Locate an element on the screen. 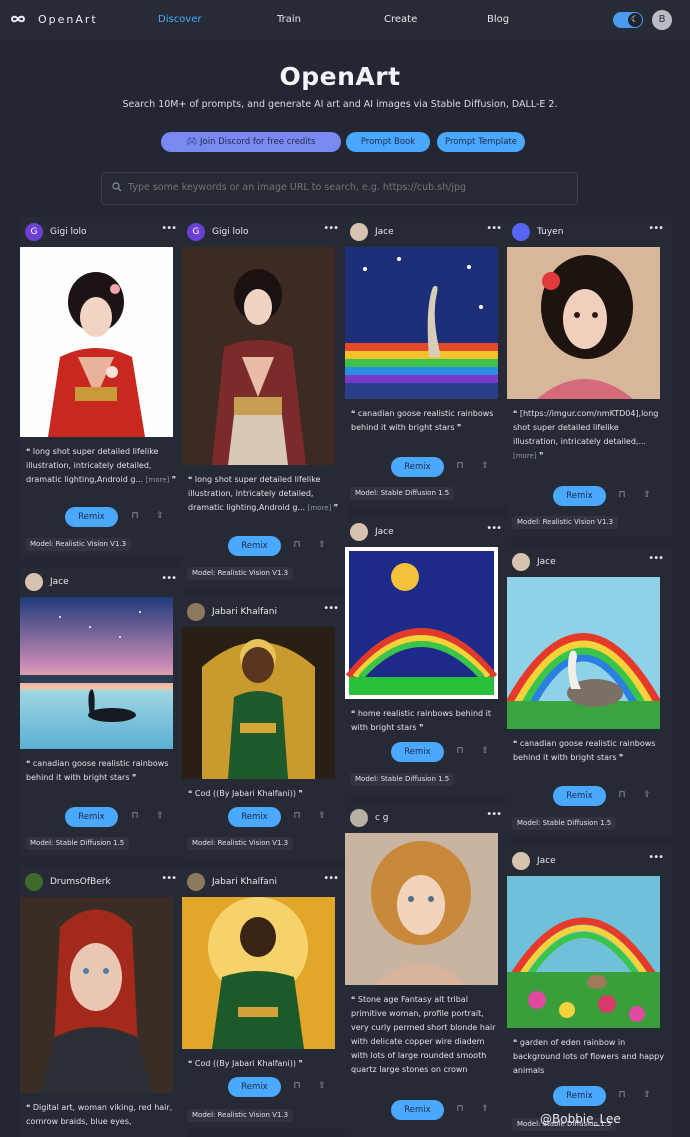 The width and height of the screenshot is (690, 1137). username: DrumsOfBerk is located at coordinates (80, 882).